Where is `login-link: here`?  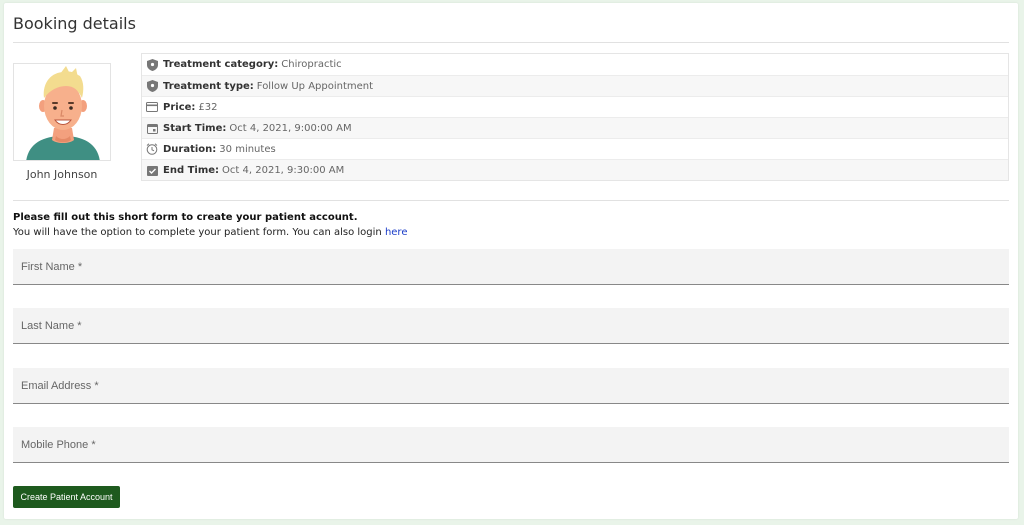
login-link: here is located at coordinates (396, 232).